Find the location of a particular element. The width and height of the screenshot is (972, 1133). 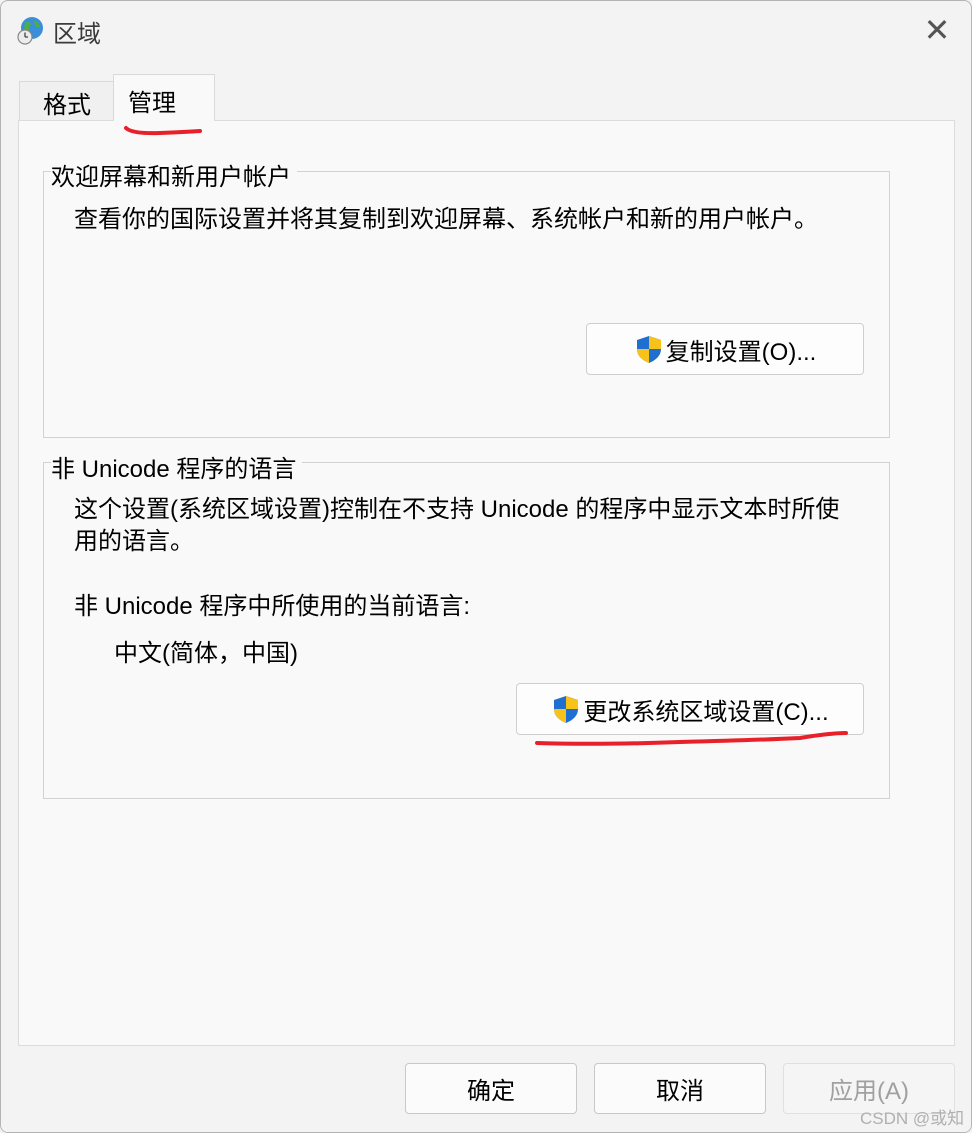

current-language-label: 非 Unicode 程序中所使用的当前语言: is located at coordinates (272, 606).